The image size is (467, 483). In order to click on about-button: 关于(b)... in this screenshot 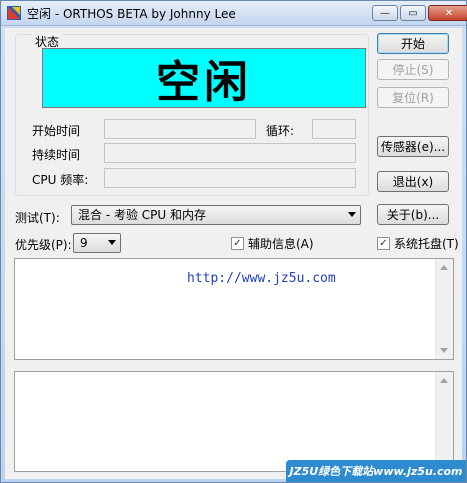, I will do `click(413, 214)`.